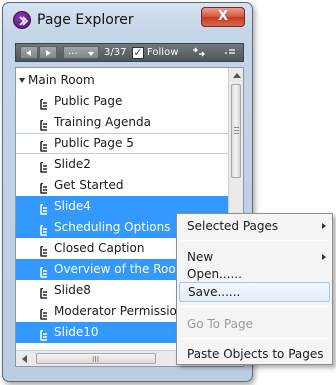  I want to click on arrow-left-icon, so click(28, 53).